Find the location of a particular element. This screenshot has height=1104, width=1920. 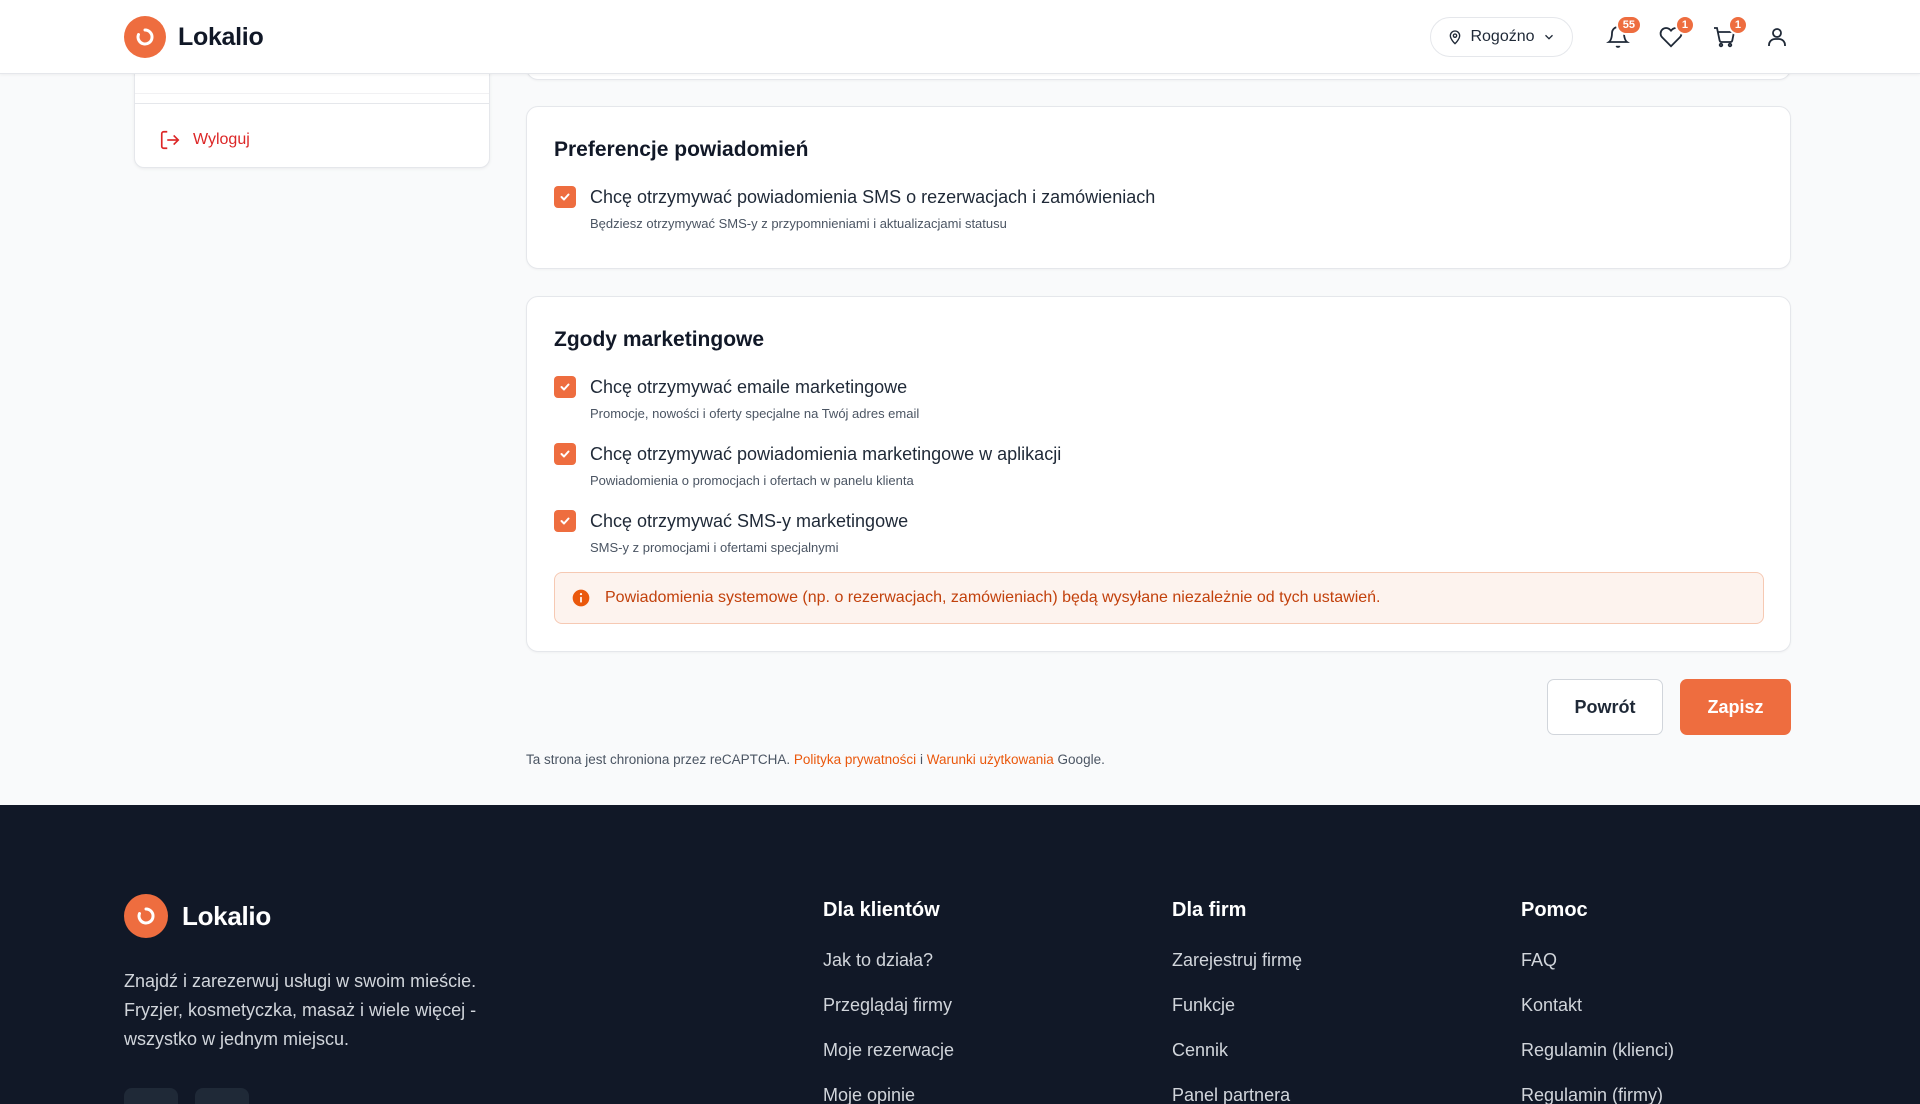

brand-logo: Lokalio is located at coordinates (194, 37).